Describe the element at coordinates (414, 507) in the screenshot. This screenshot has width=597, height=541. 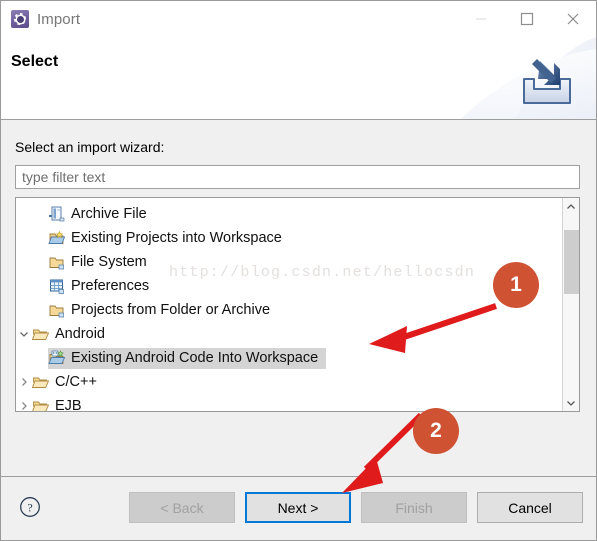
I see `finish-button: Finish` at that location.